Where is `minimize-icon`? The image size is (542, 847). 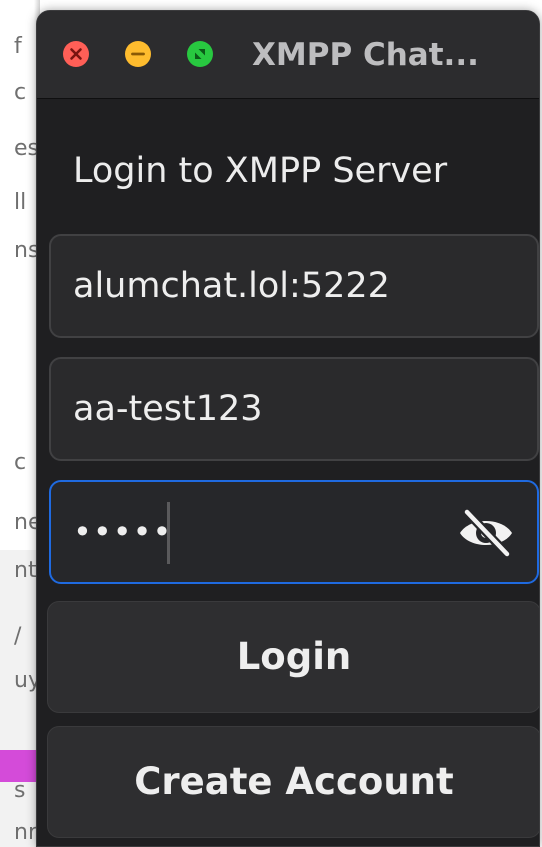 minimize-icon is located at coordinates (138, 54).